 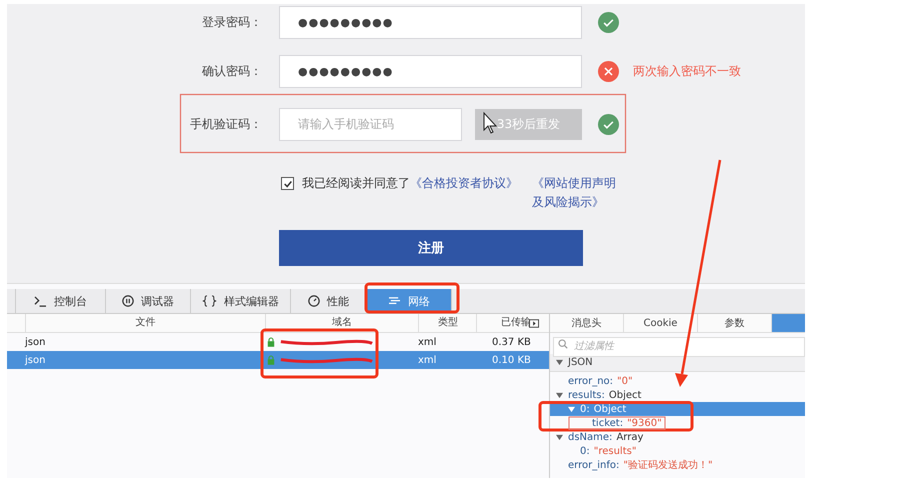 I want to click on agreement-link: 《网站使用声明及风险揭示》, so click(x=577, y=193).